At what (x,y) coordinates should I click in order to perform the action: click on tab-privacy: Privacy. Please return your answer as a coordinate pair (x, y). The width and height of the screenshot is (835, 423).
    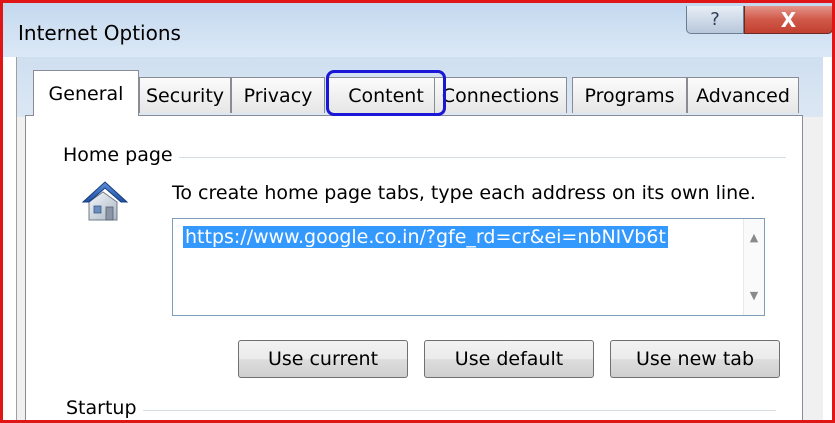
    Looking at the image, I should click on (278, 95).